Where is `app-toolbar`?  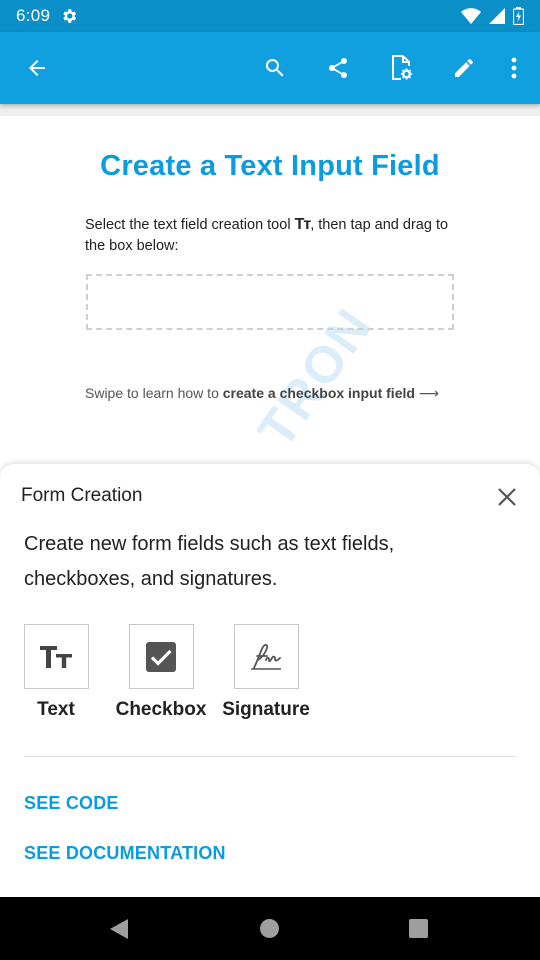
app-toolbar is located at coordinates (270, 68).